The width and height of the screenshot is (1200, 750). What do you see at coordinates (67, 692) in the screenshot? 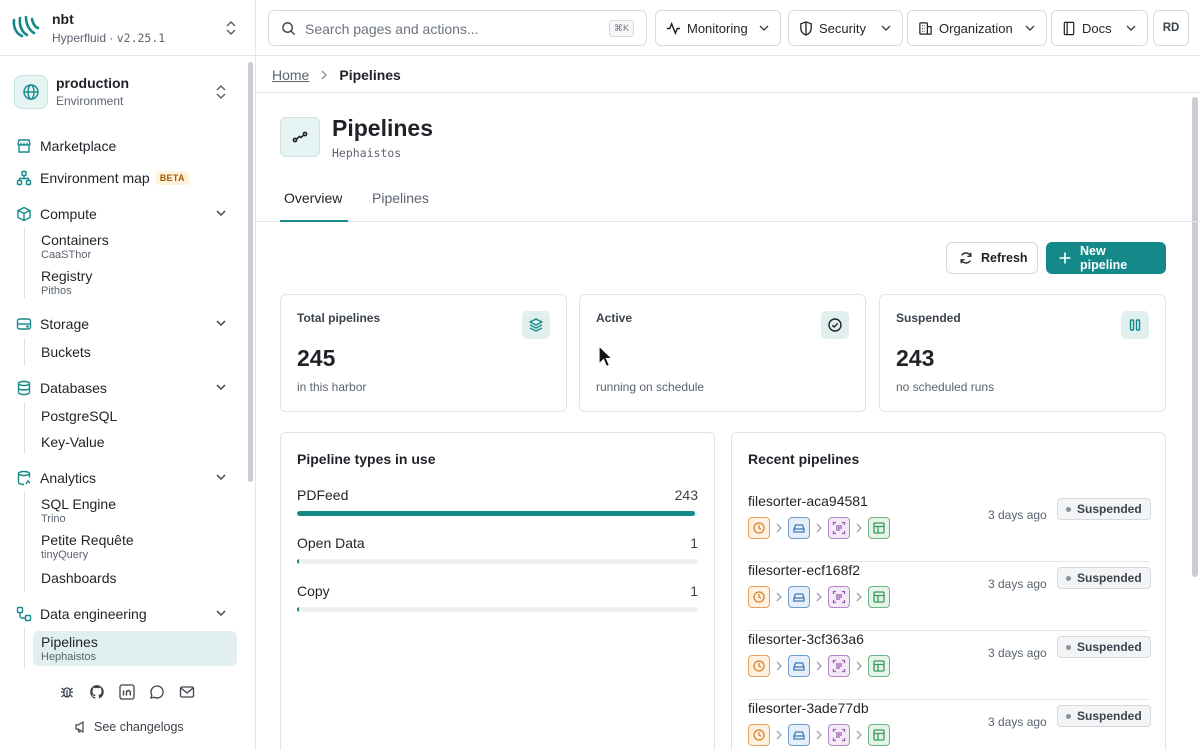
I see `bug-icon` at bounding box center [67, 692].